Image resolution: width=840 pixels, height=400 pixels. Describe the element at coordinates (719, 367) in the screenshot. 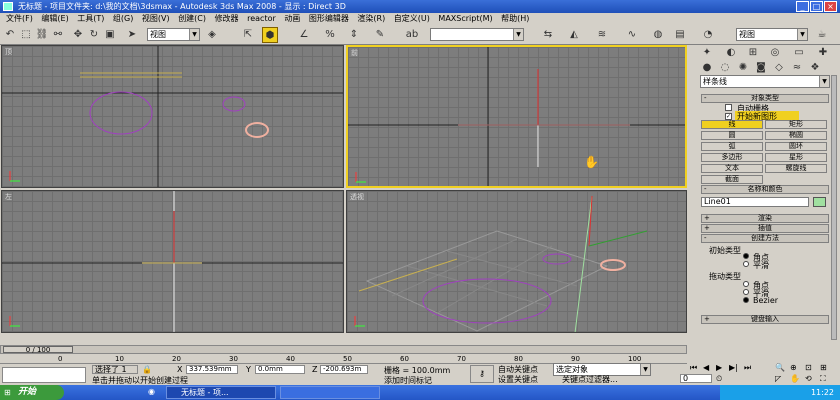

I see `play-icon: ▶` at that location.